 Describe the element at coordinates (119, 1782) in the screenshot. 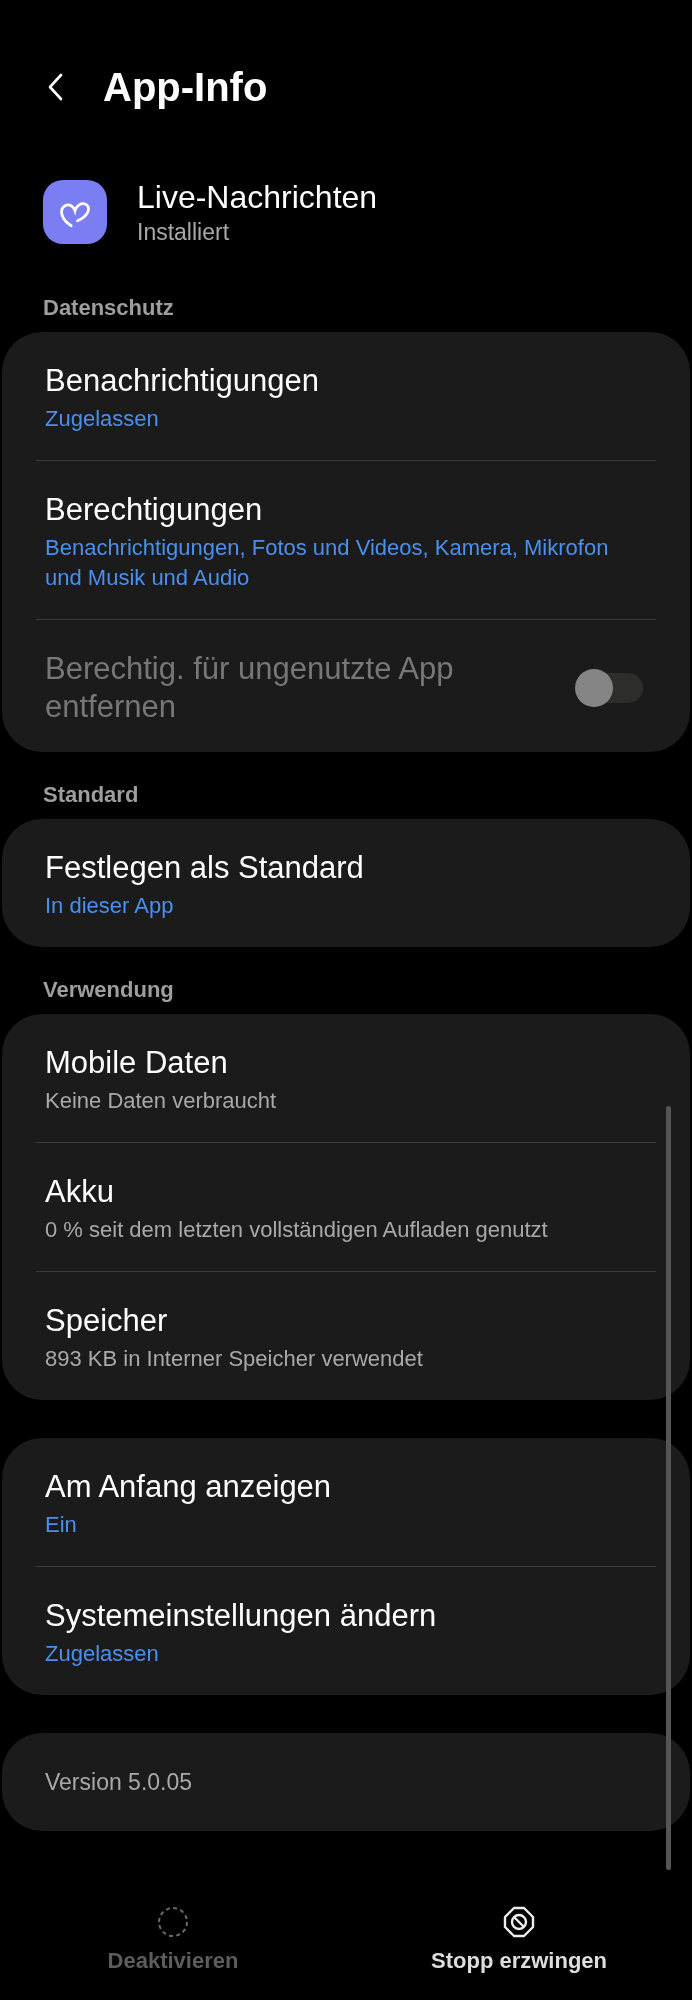

I see `version-text: Version 5.0.05` at that location.